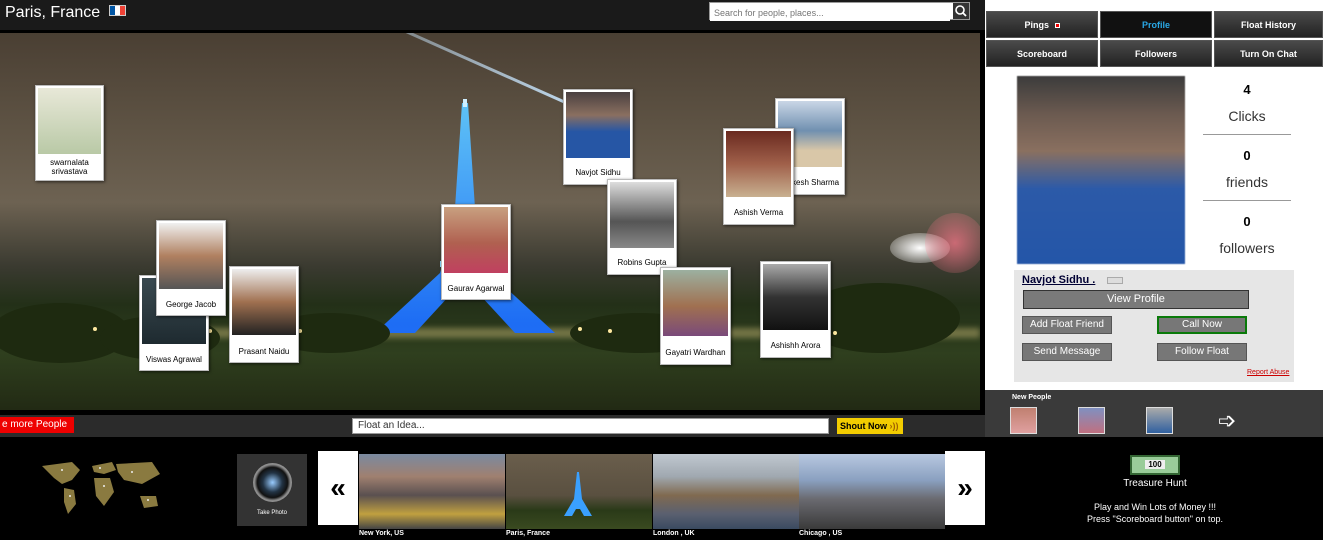 The width and height of the screenshot is (1323, 540). I want to click on next-arrow-icon: ➩, so click(1227, 421).